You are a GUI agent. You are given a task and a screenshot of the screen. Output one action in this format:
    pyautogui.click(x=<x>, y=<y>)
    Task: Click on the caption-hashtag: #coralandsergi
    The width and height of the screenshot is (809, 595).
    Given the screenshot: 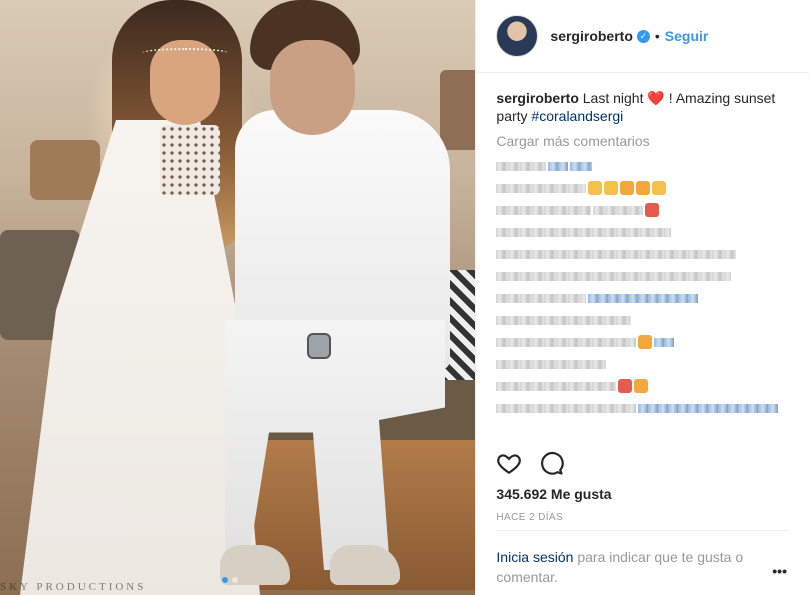 What is the action you would take?
    pyautogui.click(x=577, y=116)
    